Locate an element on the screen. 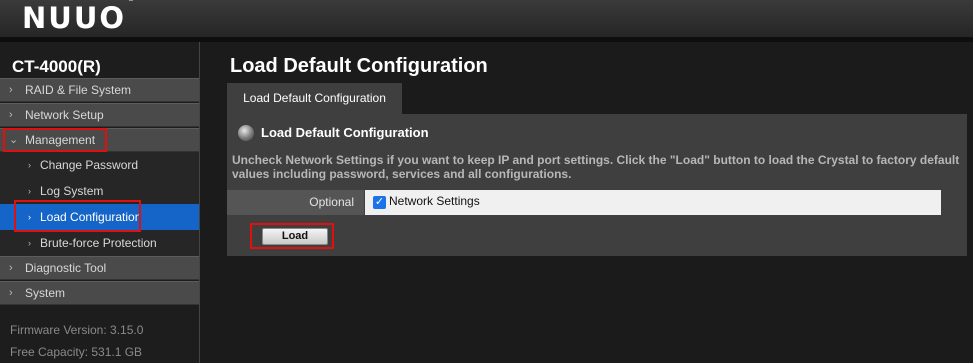  sidebar-item-label: Management is located at coordinates (60, 140).